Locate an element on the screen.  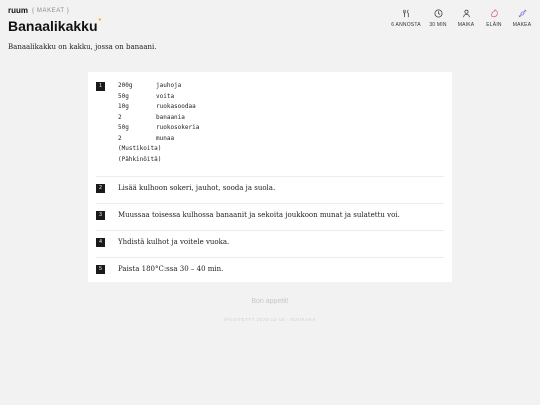
ingredient-amount: 10g is located at coordinates (123, 106).